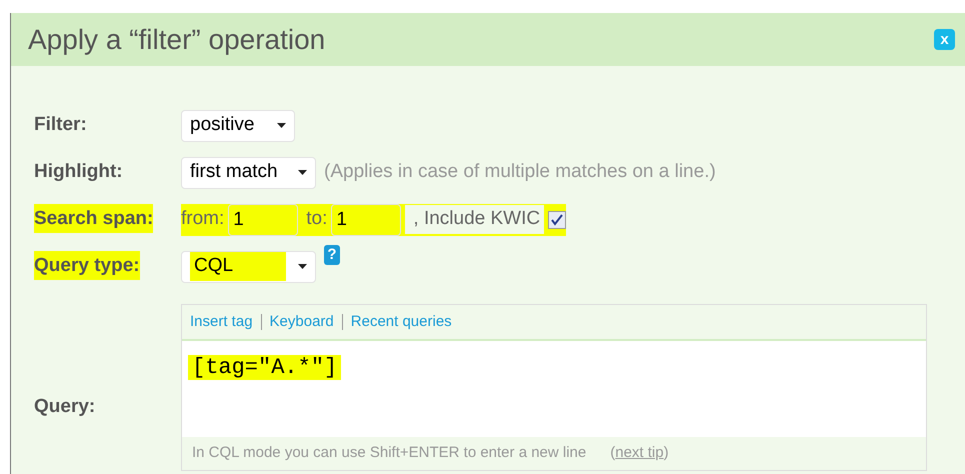 The height and width of the screenshot is (474, 965). I want to click on paren-text: (, so click(613, 453).